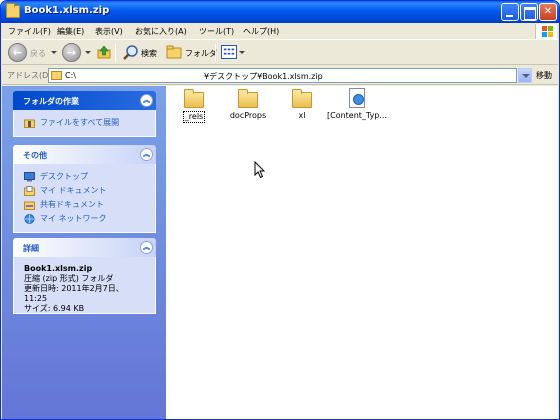 Image resolution: width=560 pixels, height=420 pixels. I want to click on folder-tasks-panel: フォルダの作業 ︽ ファイルをすべて展開, so click(84, 114).